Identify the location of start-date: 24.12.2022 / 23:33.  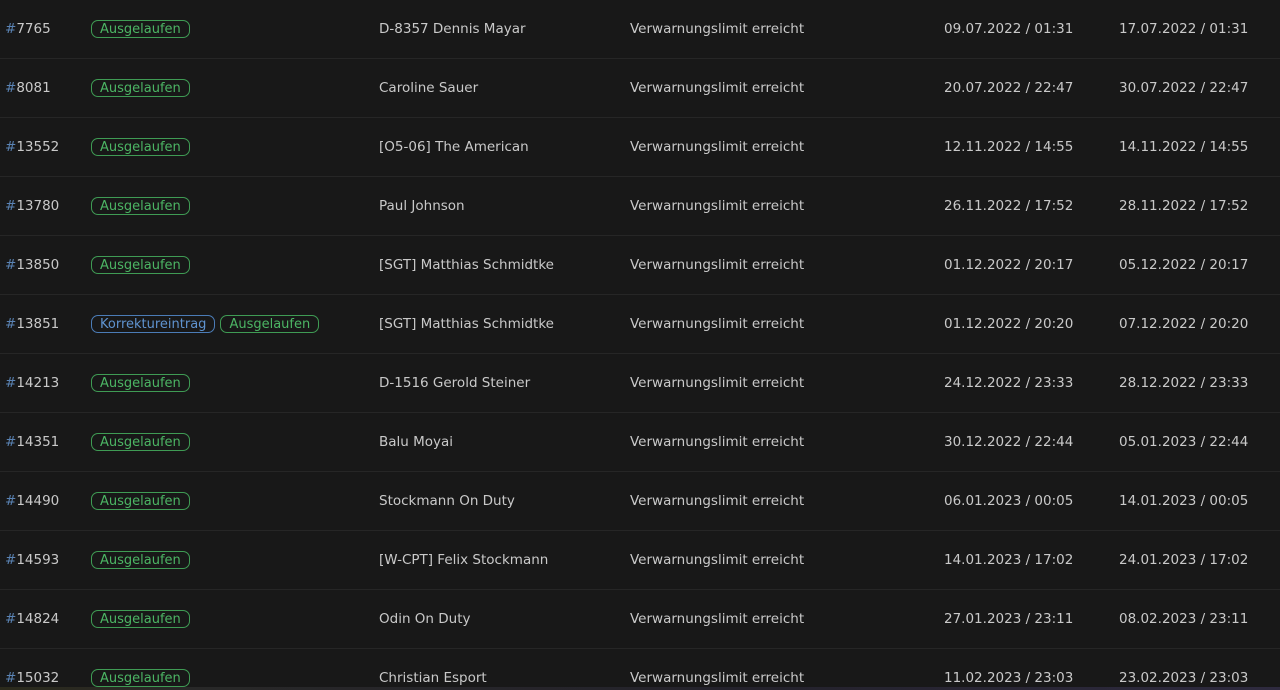
(1009, 383).